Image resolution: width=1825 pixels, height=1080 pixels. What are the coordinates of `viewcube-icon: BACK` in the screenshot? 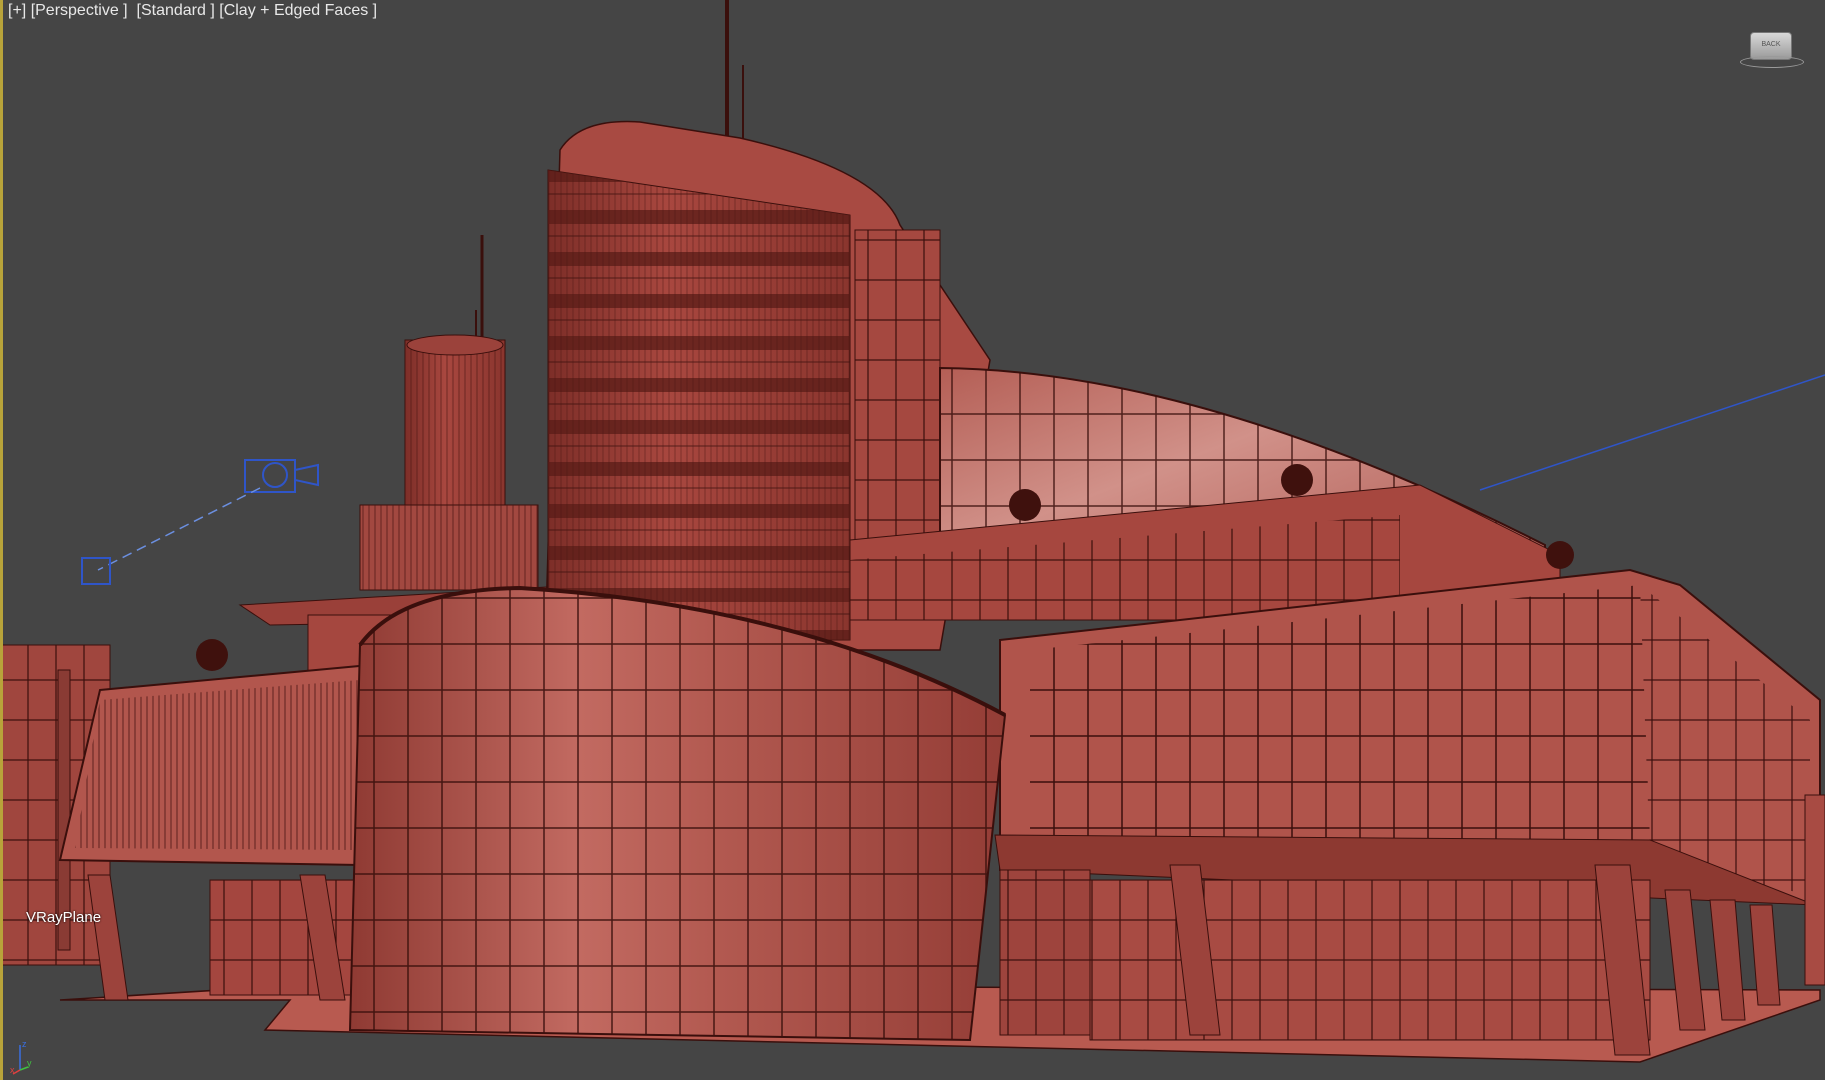 It's located at (1771, 49).